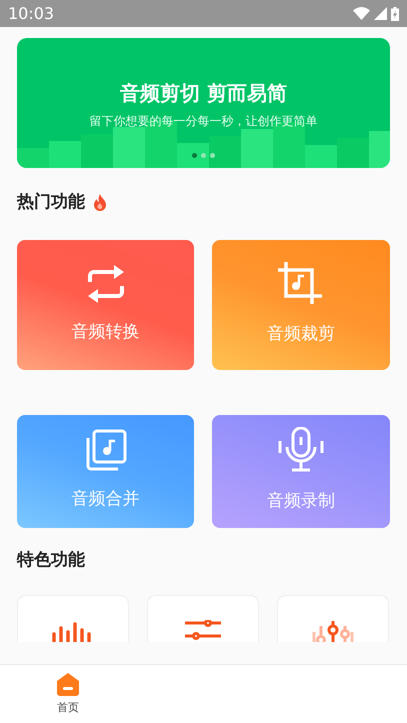 Image resolution: width=407 pixels, height=723 pixels. I want to click on banner-subtitle: 留下你想要的每一分每一秒，让创作更简单, so click(203, 121).